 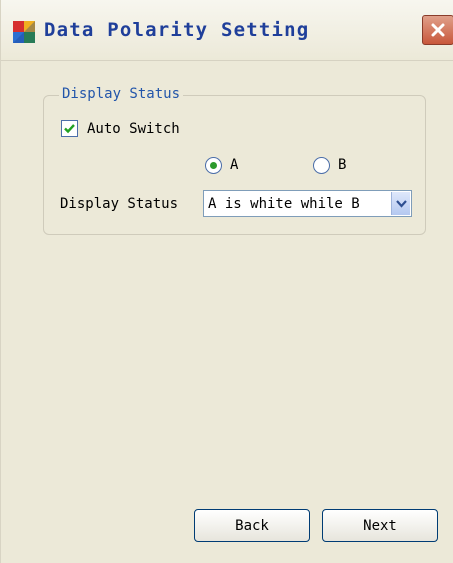 I want to click on radio-selected-dot, so click(x=213, y=165).